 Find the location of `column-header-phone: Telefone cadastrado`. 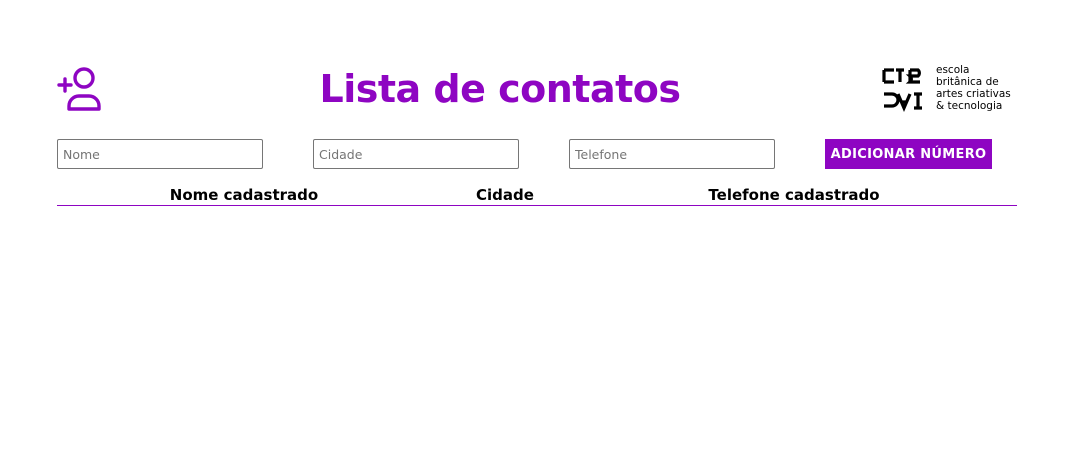

column-header-phone: Telefone cadastrado is located at coordinates (794, 195).